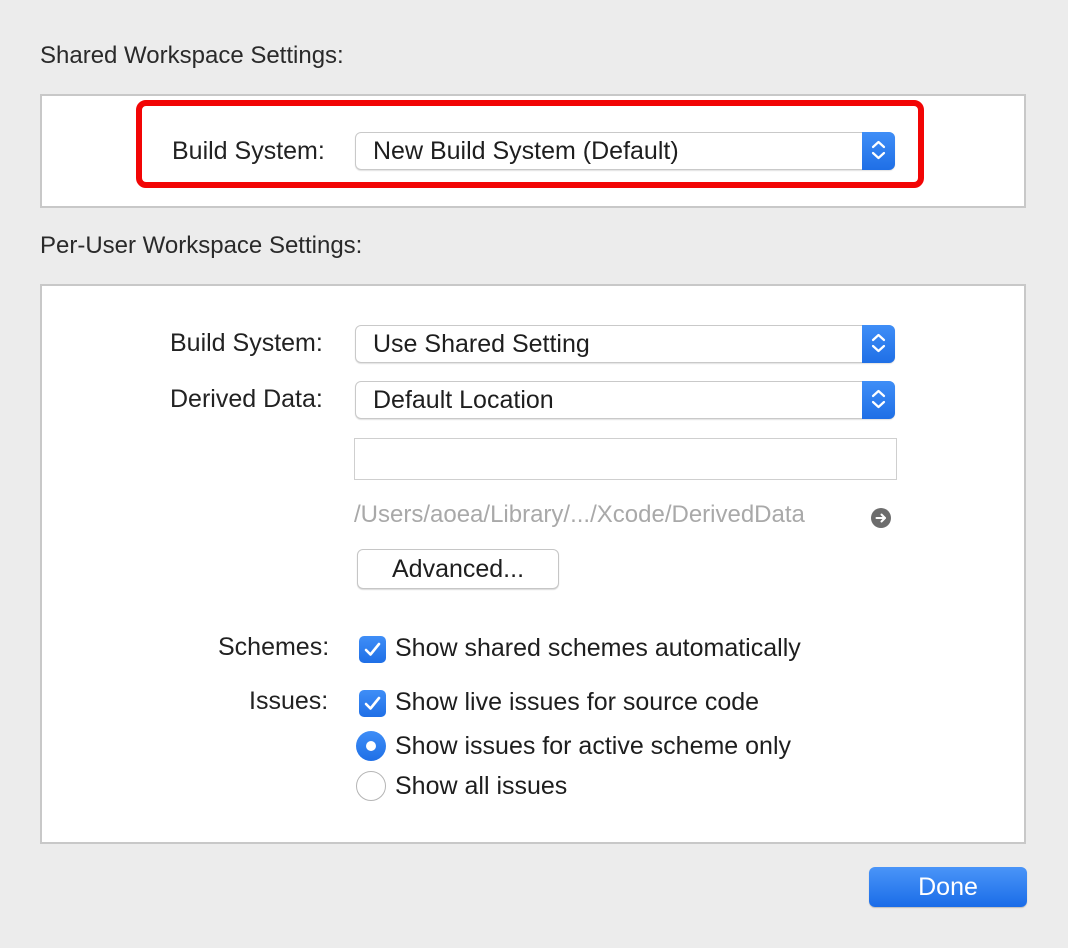 The image size is (1068, 948). What do you see at coordinates (577, 702) in the screenshot?
I see `show-live-issues-label: Show live issues for source code` at bounding box center [577, 702].